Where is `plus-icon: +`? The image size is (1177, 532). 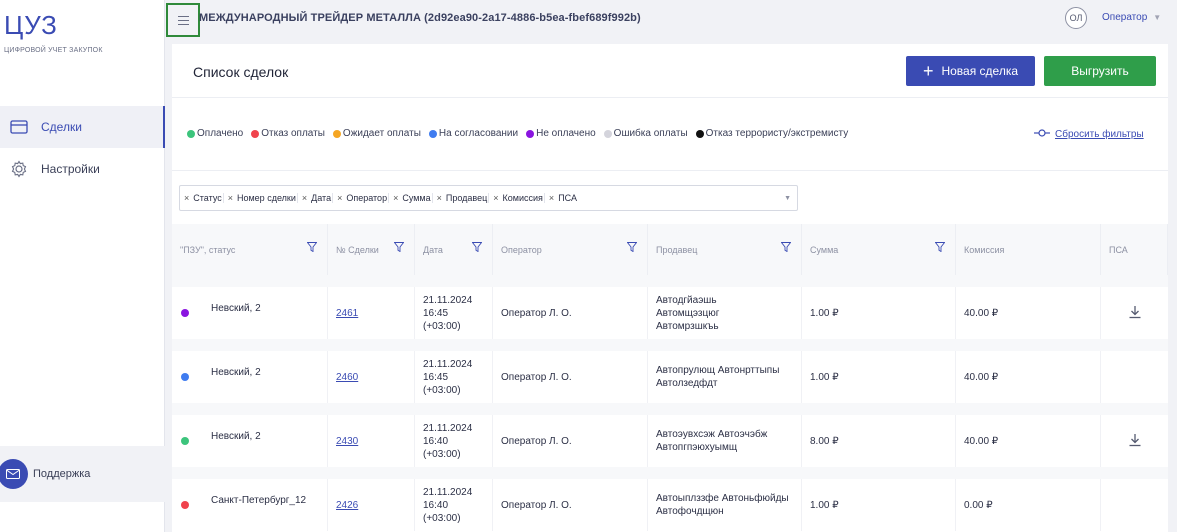 plus-icon: + is located at coordinates (928, 71).